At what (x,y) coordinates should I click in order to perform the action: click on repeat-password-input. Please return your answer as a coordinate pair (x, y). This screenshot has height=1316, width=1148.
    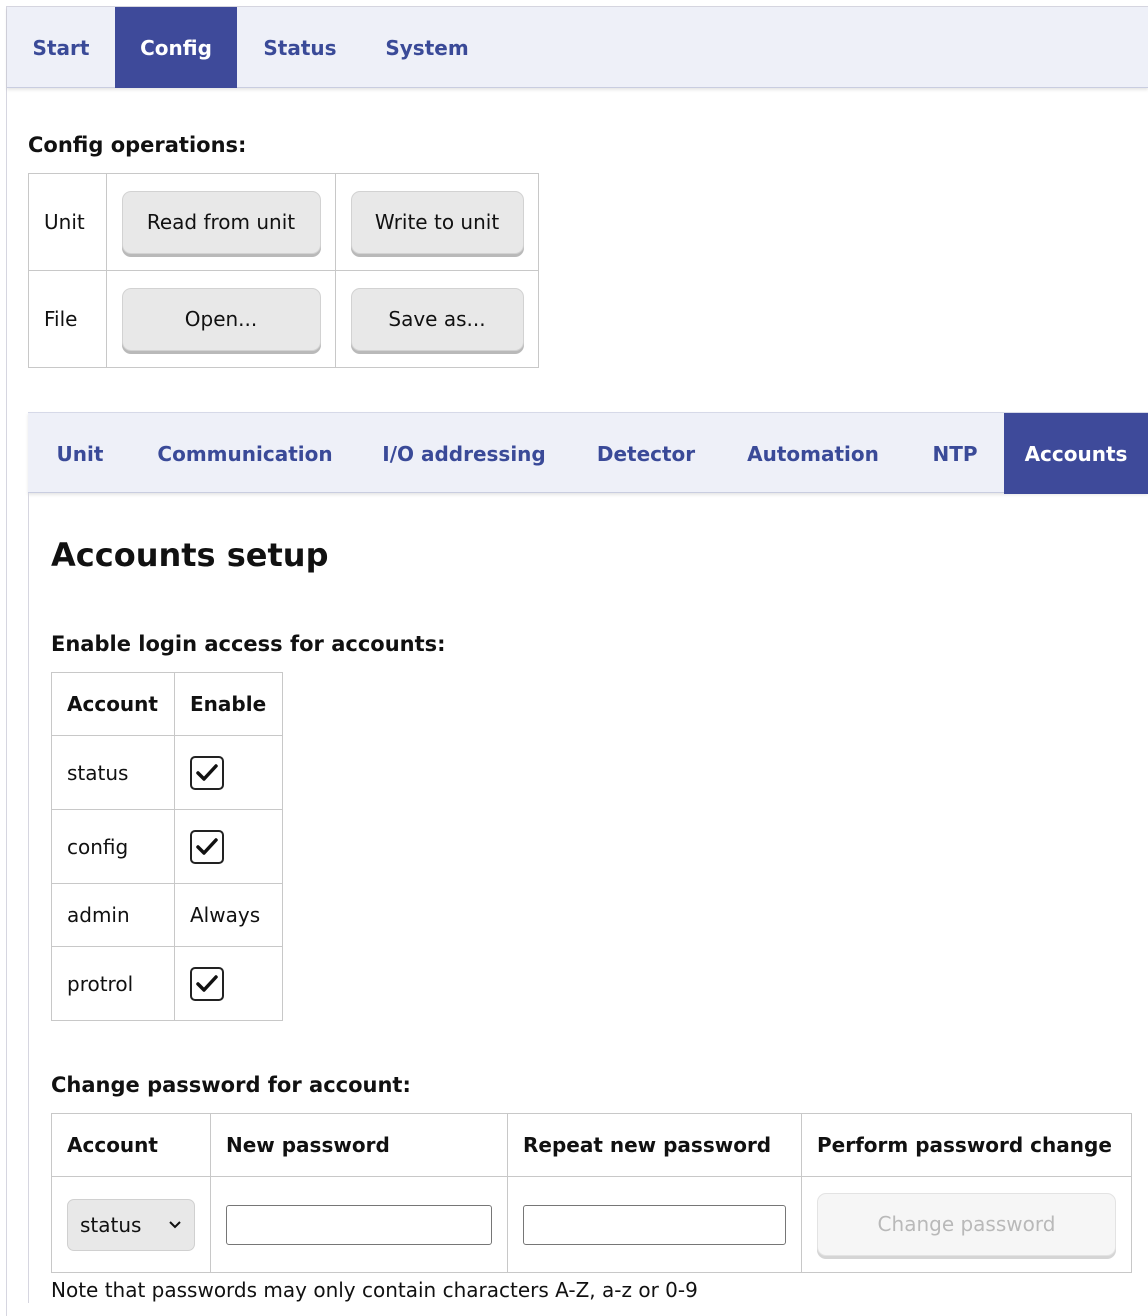
    Looking at the image, I should click on (654, 1224).